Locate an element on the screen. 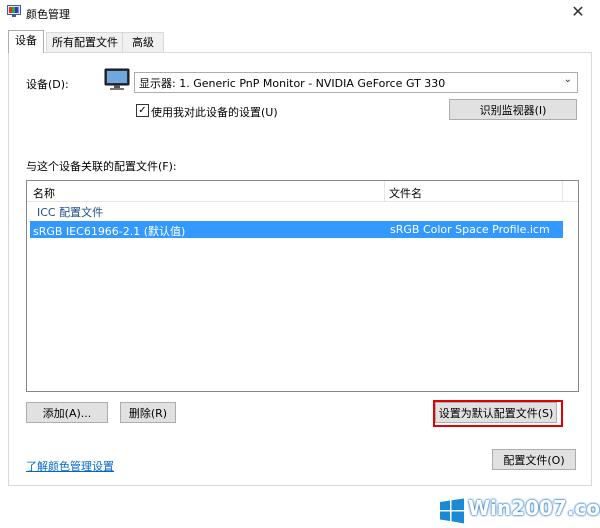 Image resolution: width=600 pixels, height=528 pixels. column-header-name: 名称 is located at coordinates (44, 193).